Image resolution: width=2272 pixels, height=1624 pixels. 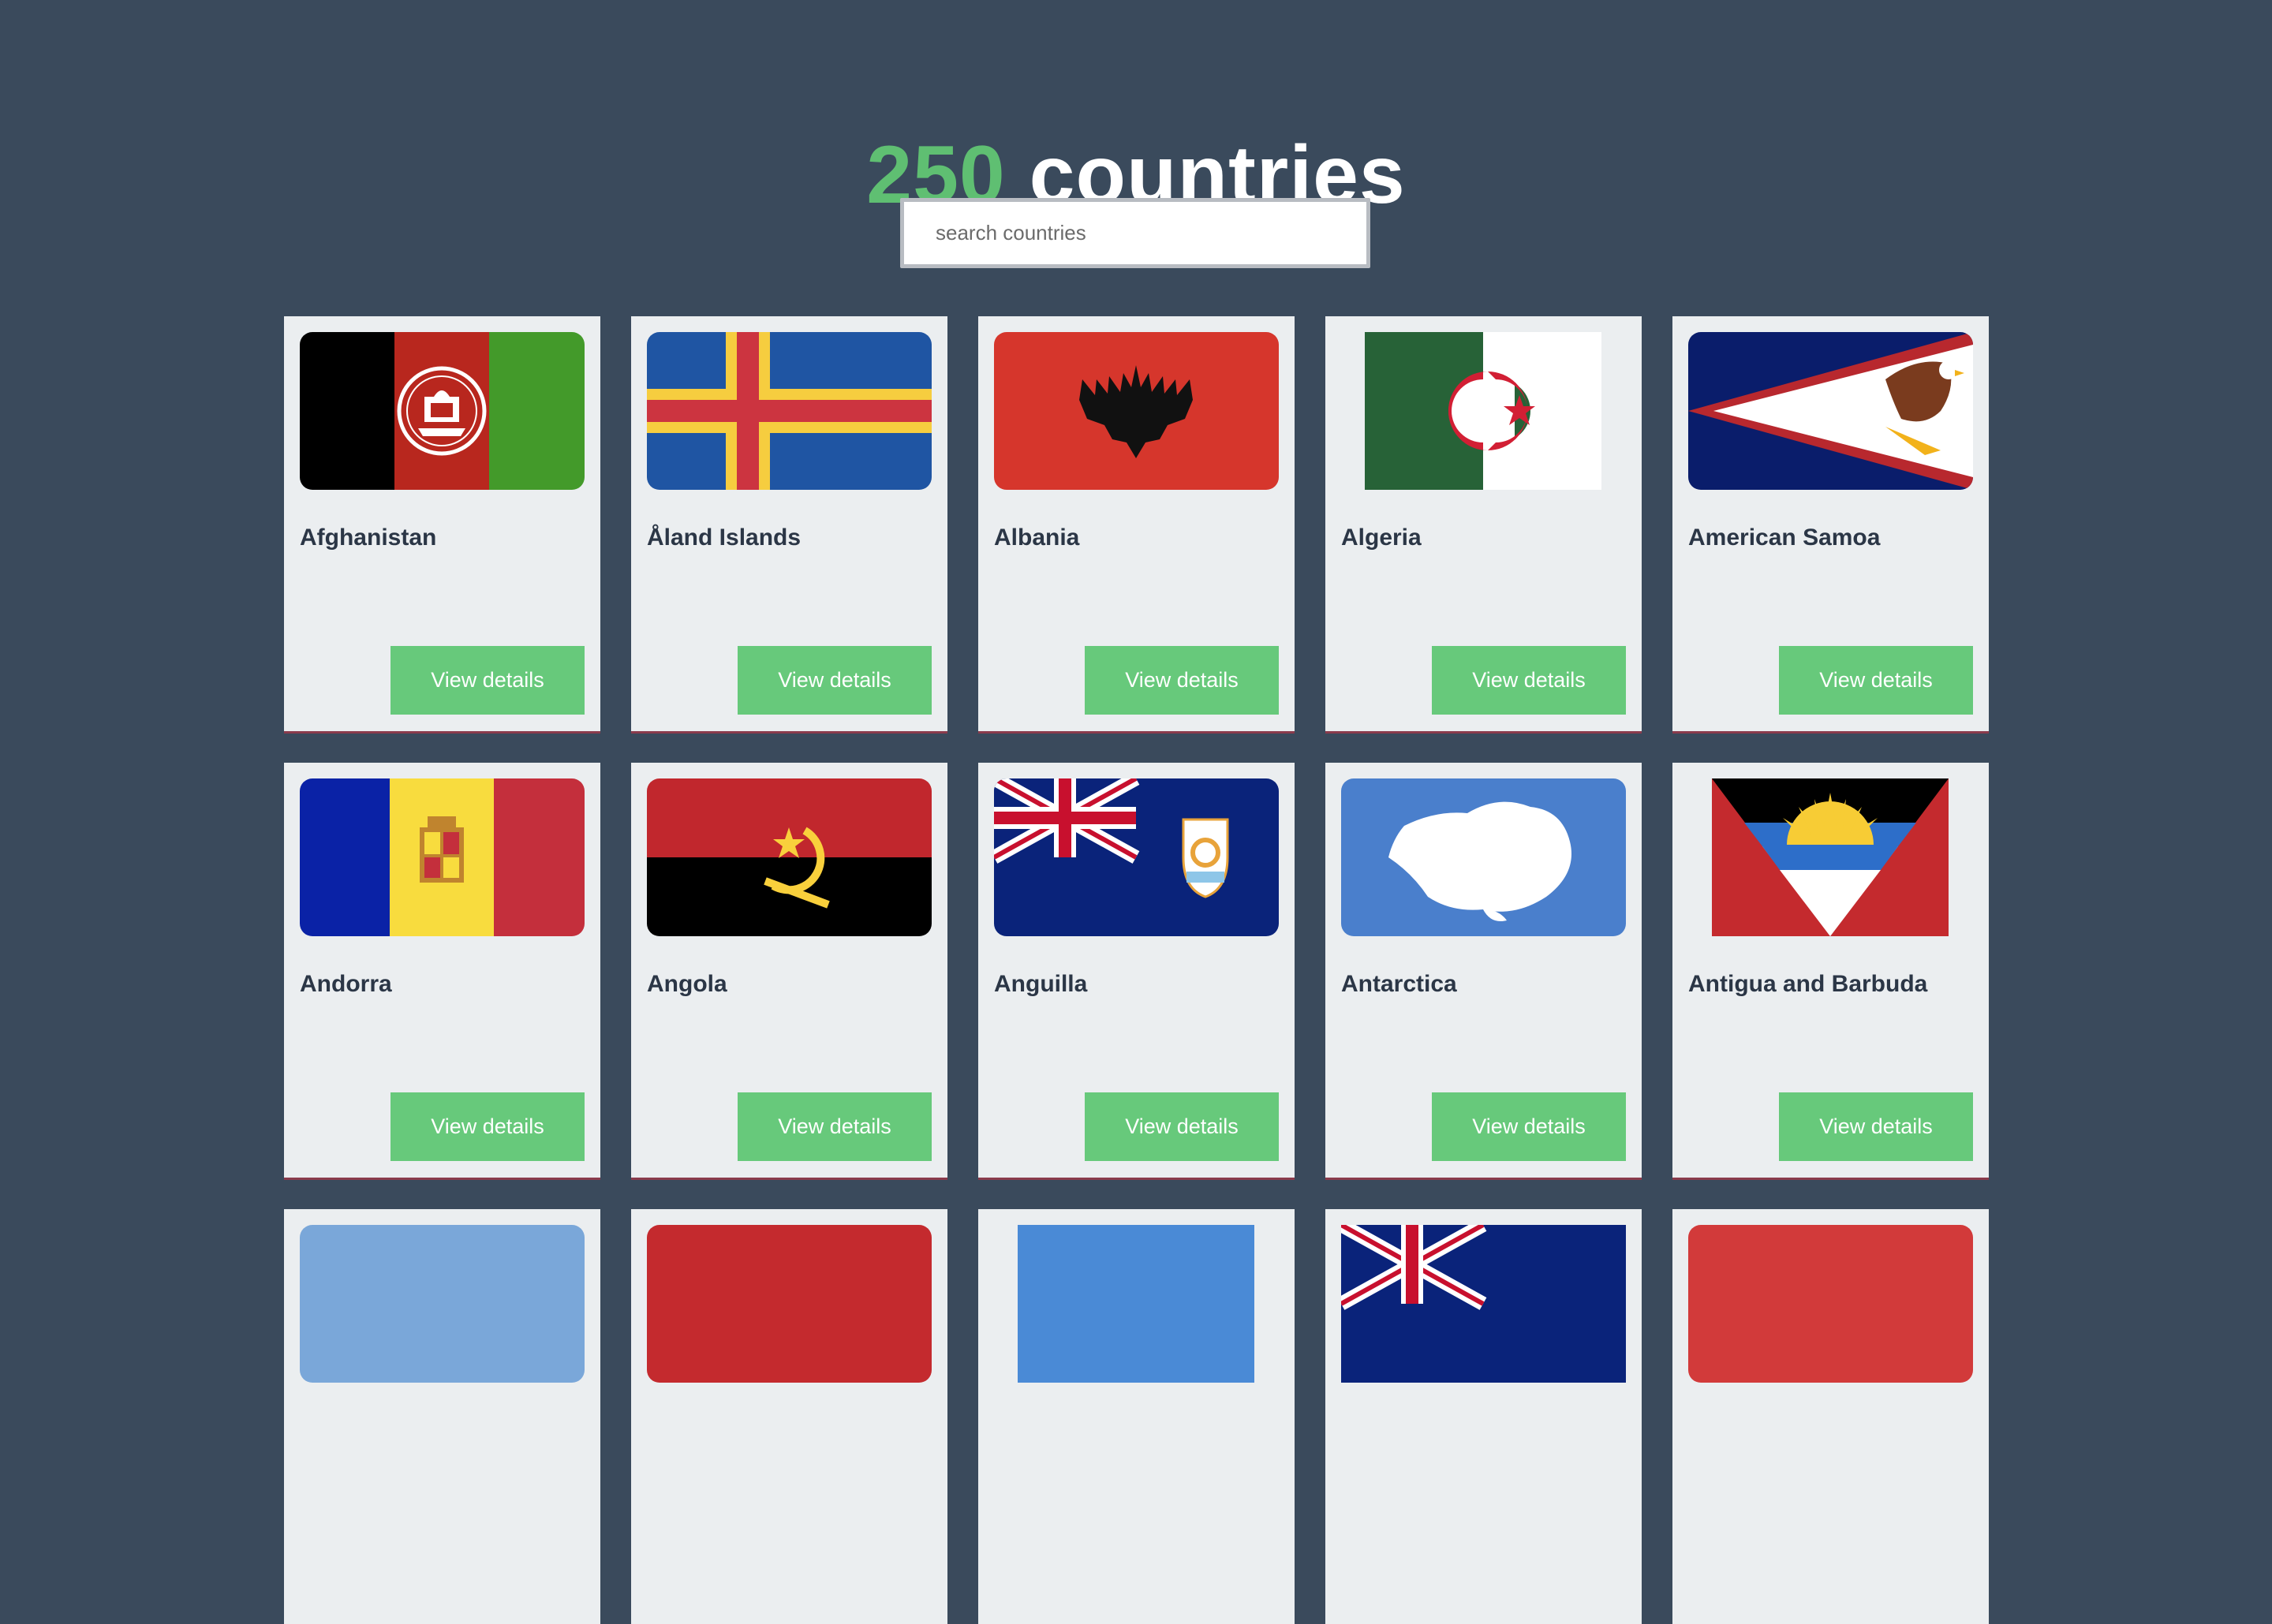 I want to click on country-card: Anguilla View details, so click(x=1137, y=970).